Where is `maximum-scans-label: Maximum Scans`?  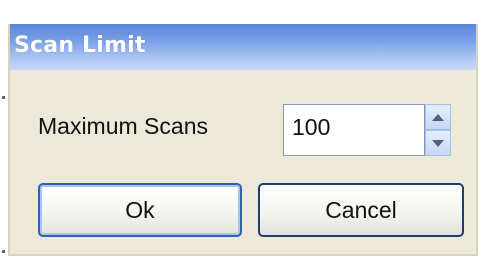 maximum-scans-label: Maximum Scans is located at coordinates (123, 126).